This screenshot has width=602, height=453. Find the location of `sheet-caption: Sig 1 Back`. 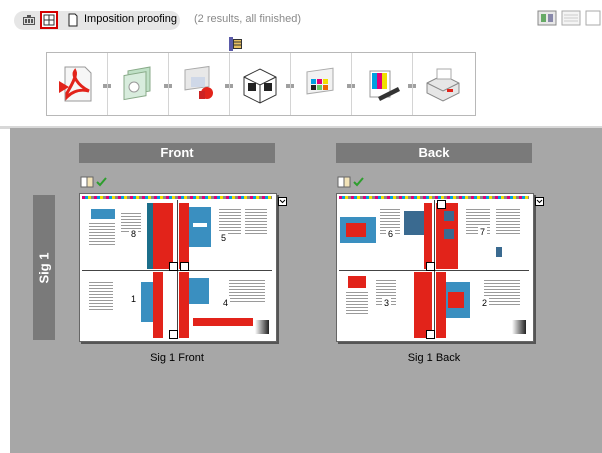

sheet-caption: Sig 1 Back is located at coordinates (434, 358).